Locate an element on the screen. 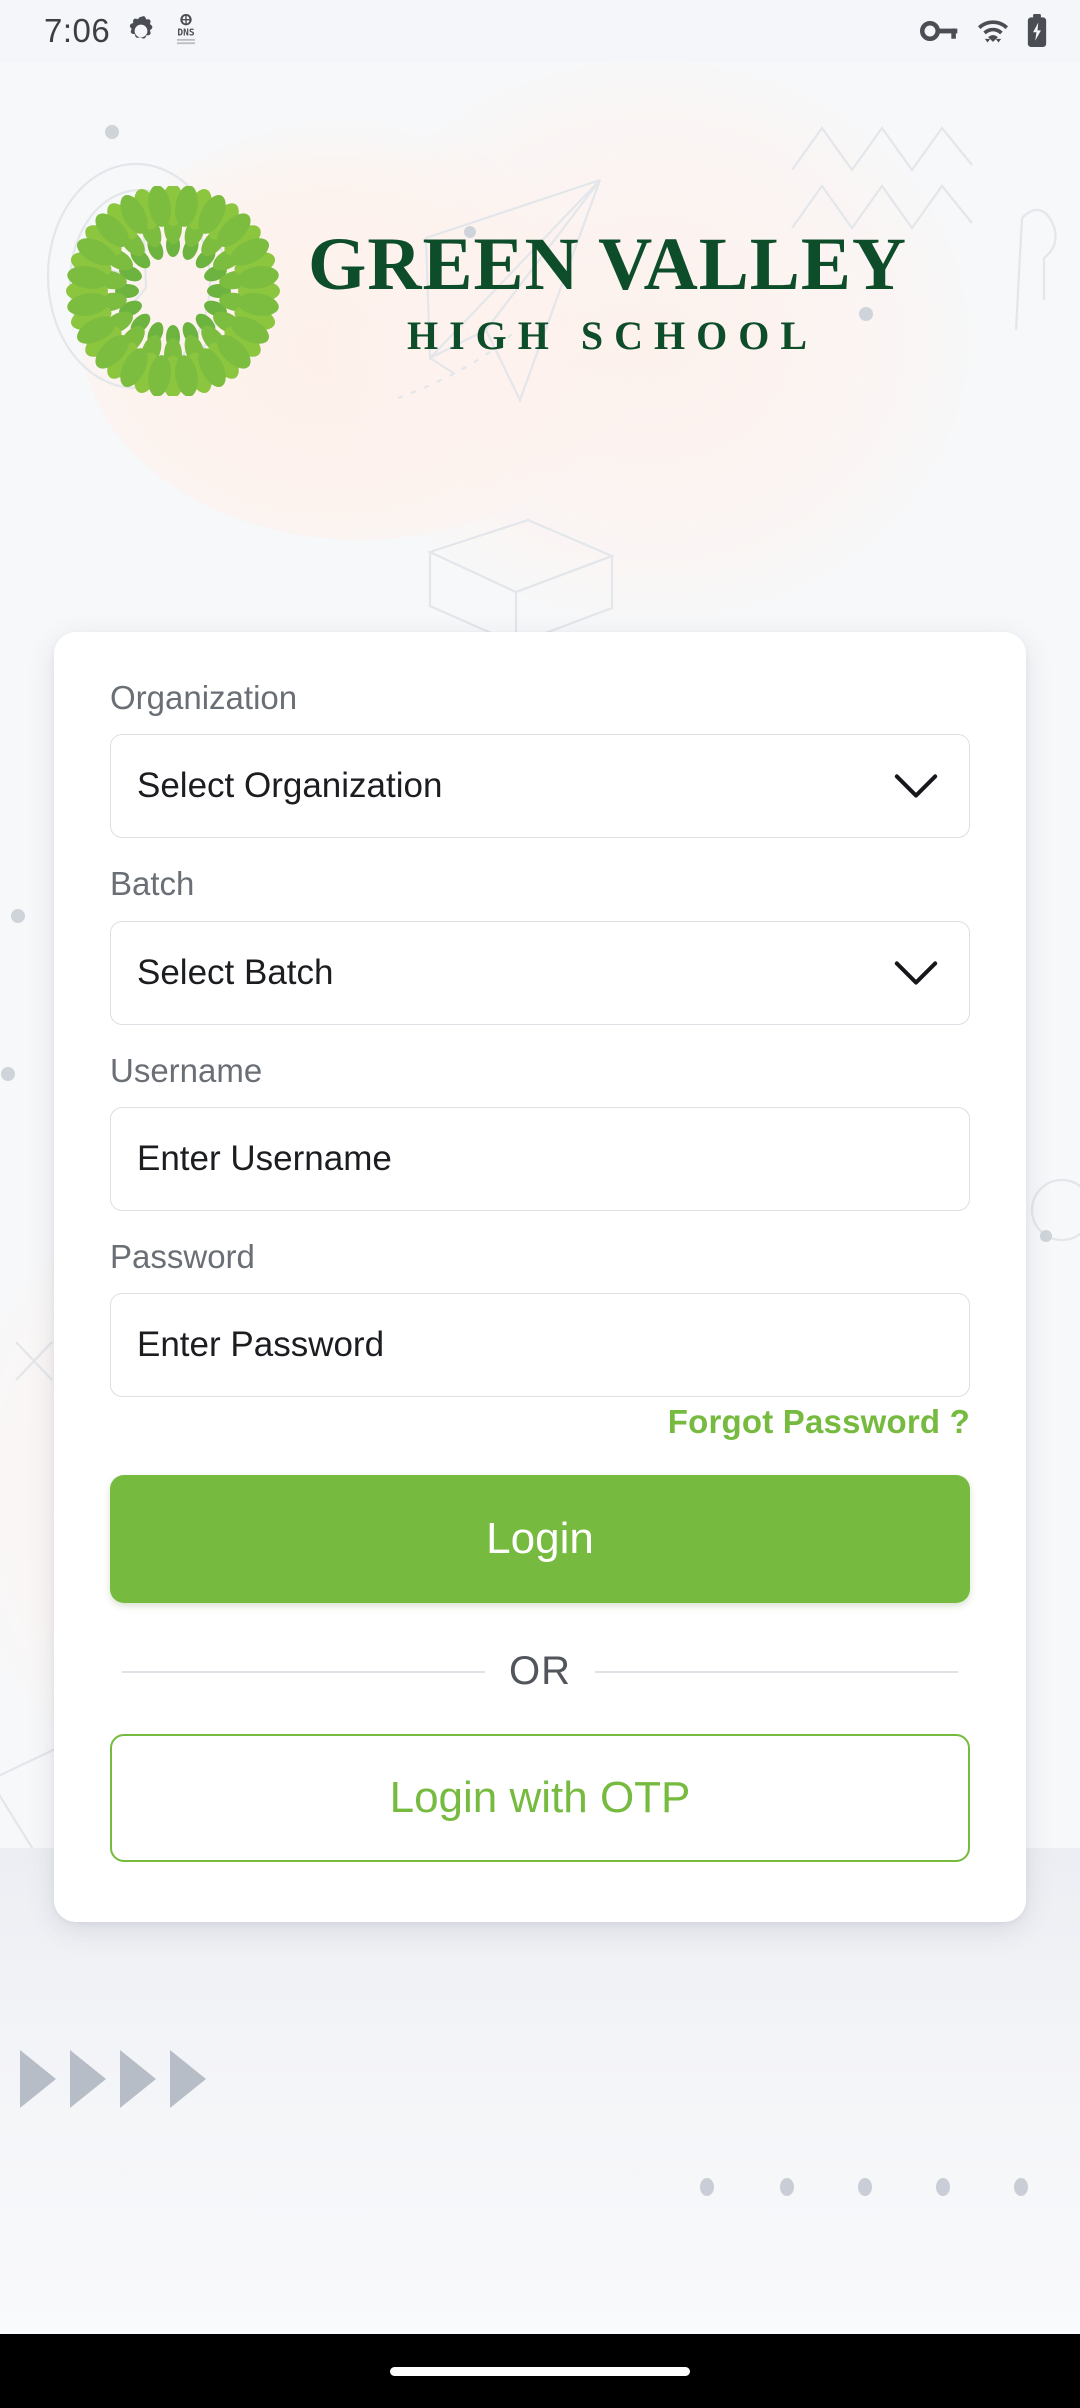 The width and height of the screenshot is (1080, 2408). dns-icon: DNS is located at coordinates (186, 29).